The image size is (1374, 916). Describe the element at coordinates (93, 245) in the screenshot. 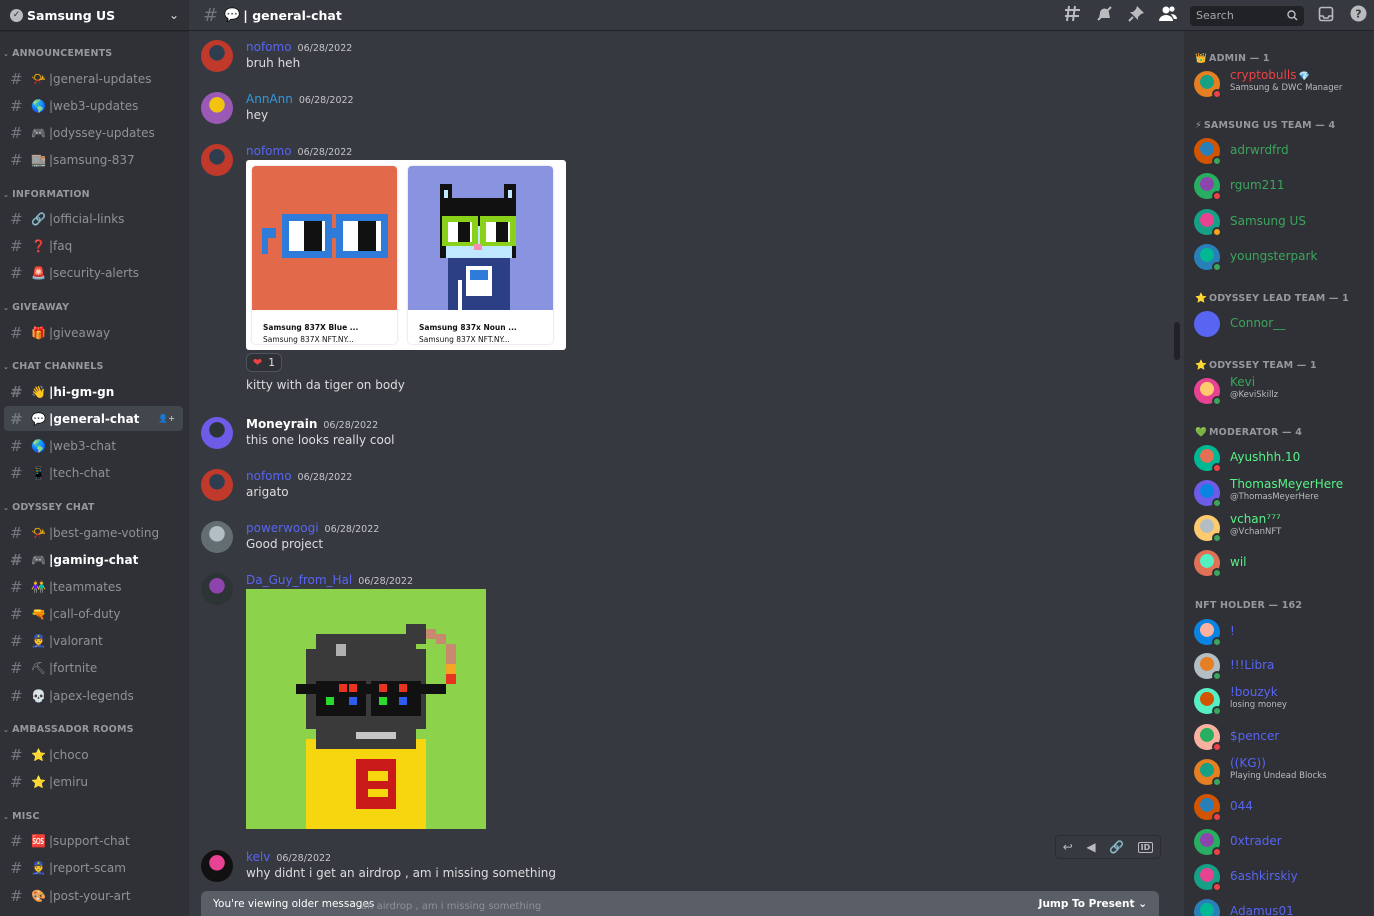

I see `channel-faq: # ❓ | faq` at that location.